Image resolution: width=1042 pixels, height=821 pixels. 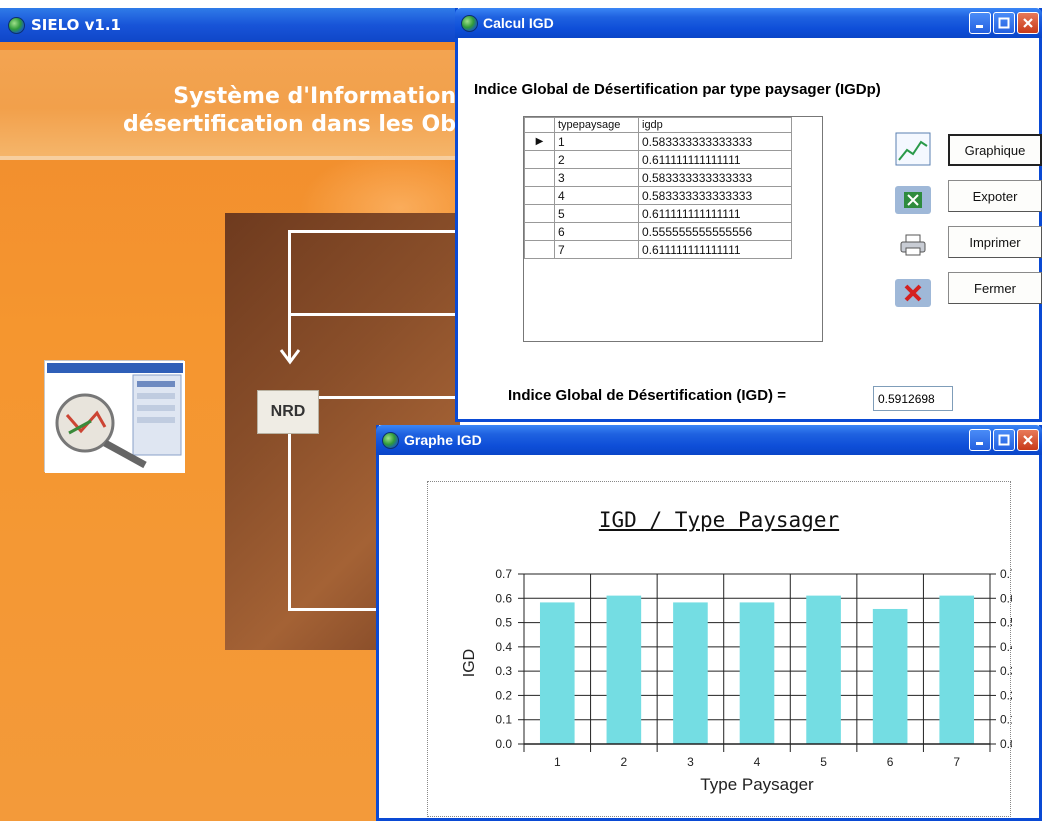 What do you see at coordinates (690, 762) in the screenshot?
I see `x-tick-label: 3` at bounding box center [690, 762].